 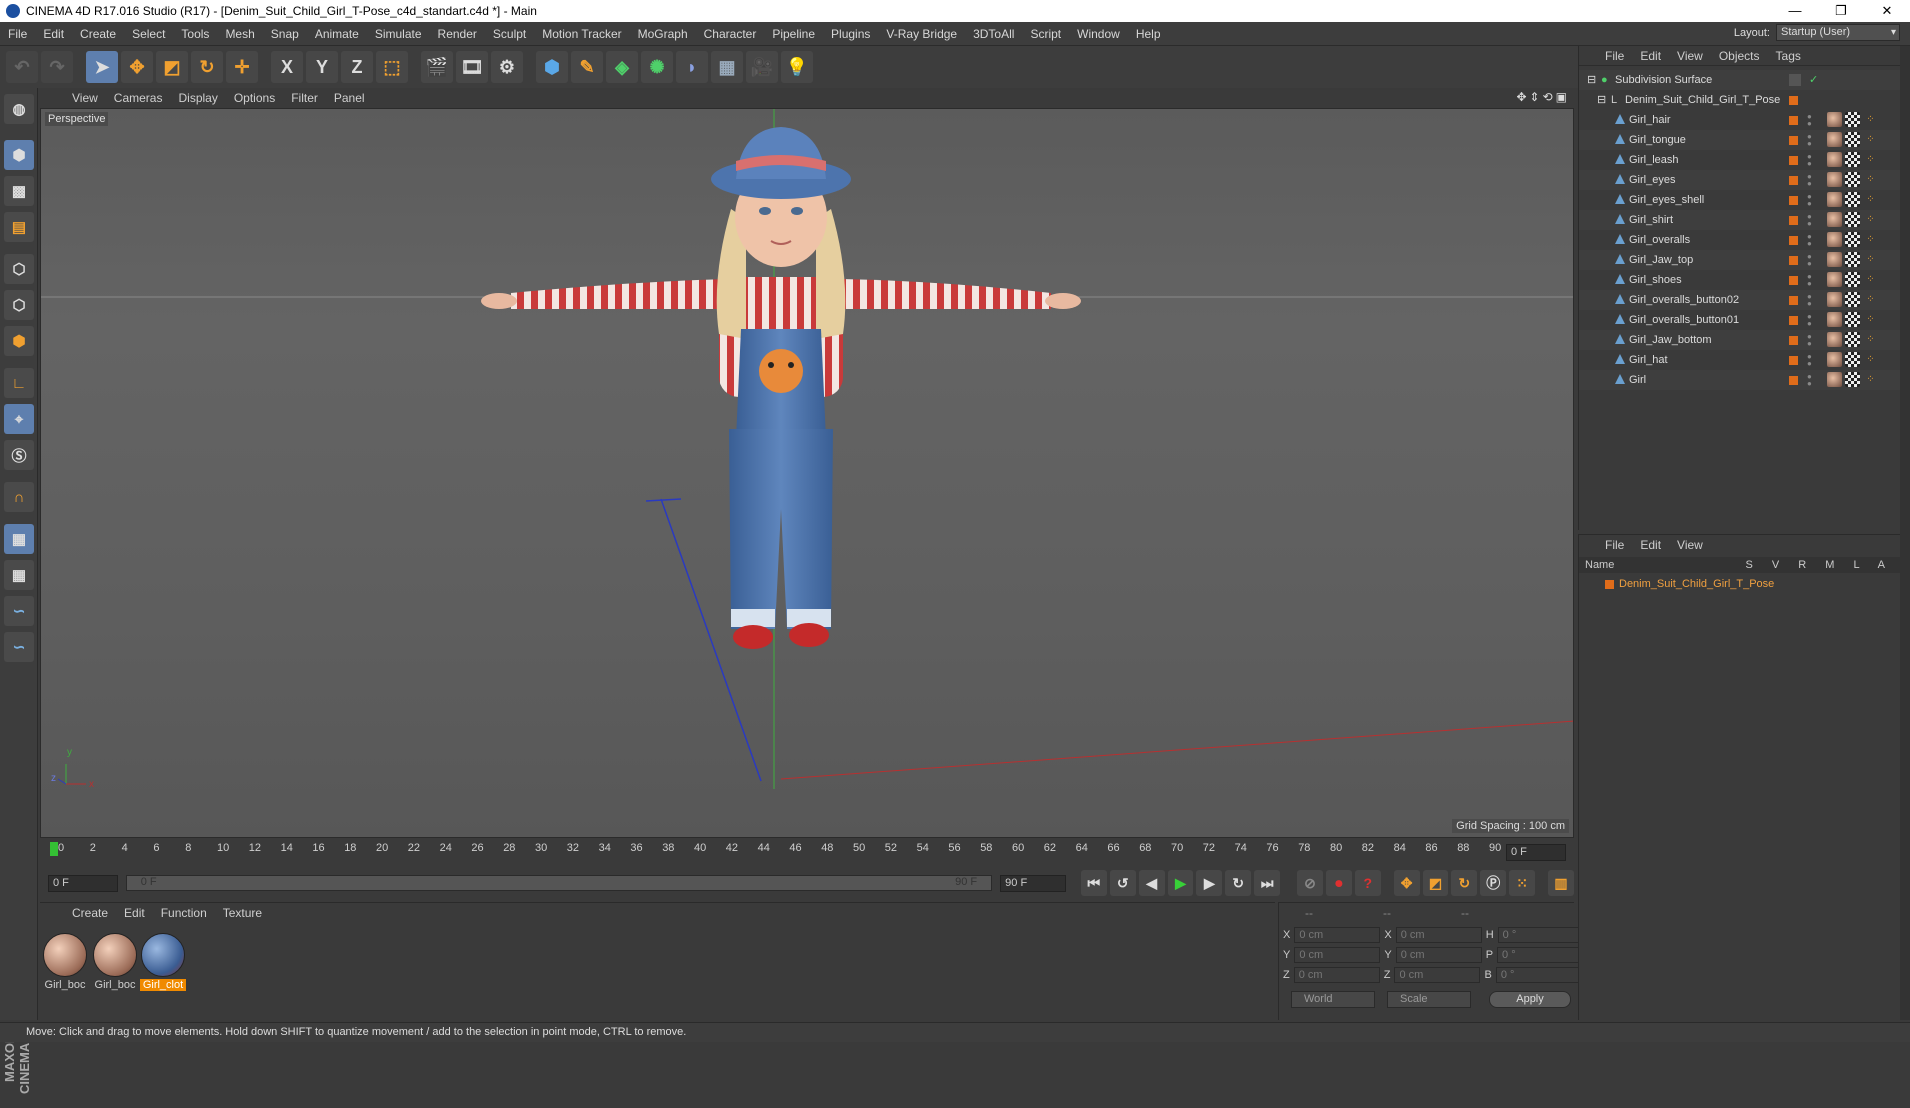 I want to click on model-mode-button: ⬢, so click(x=19, y=155).